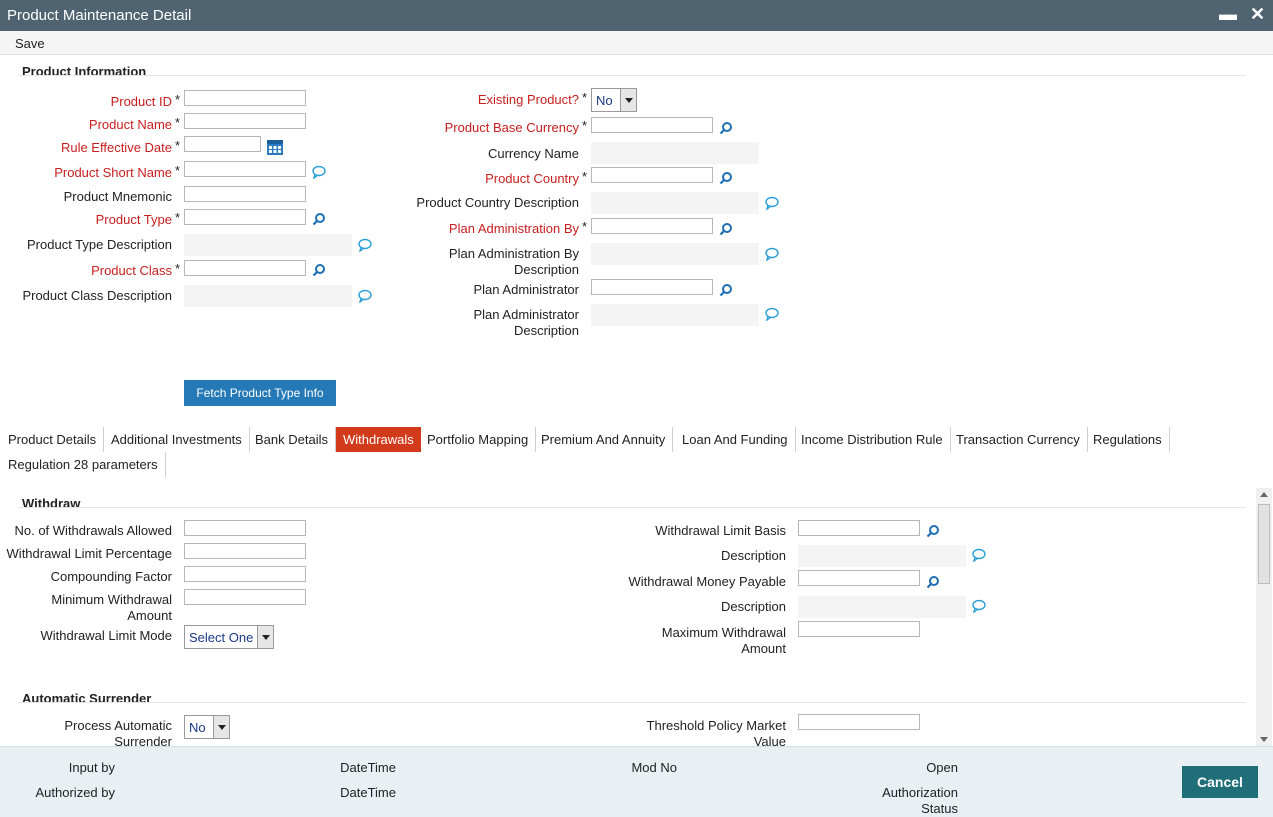 The image size is (1273, 817). What do you see at coordinates (497, 202) in the screenshot?
I see `product-country-description-label: Product Country Description` at bounding box center [497, 202].